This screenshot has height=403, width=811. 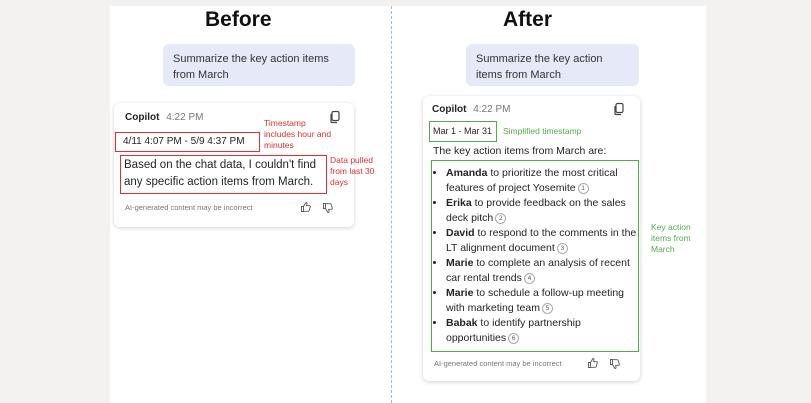 What do you see at coordinates (164, 117) in the screenshot?
I see `before-card-header: Copilot 4:22 PM` at bounding box center [164, 117].